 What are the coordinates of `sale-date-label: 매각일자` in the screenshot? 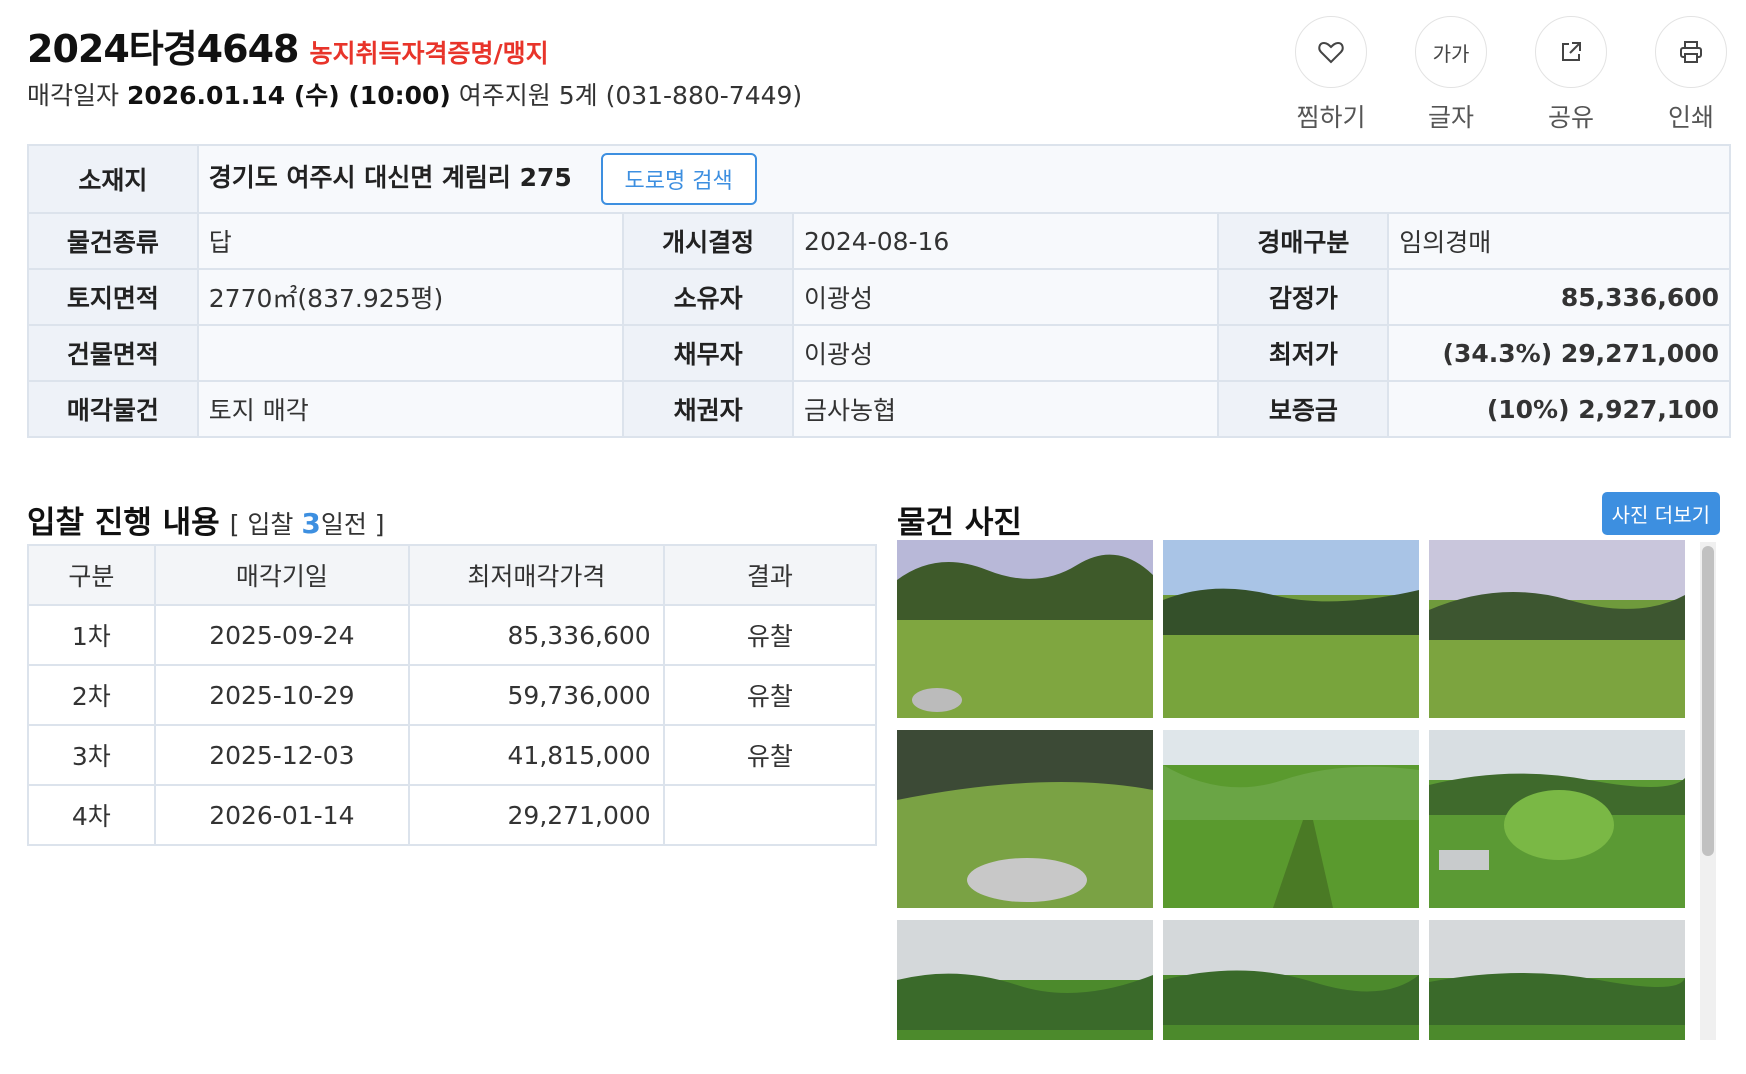 It's located at (73, 95).